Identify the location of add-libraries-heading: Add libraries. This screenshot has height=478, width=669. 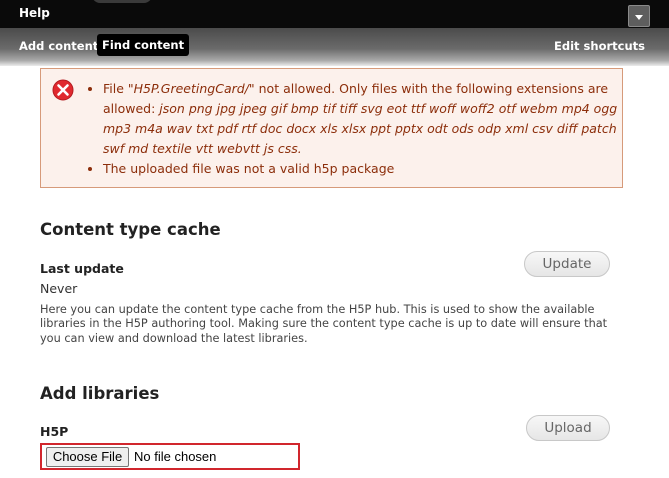
(100, 393).